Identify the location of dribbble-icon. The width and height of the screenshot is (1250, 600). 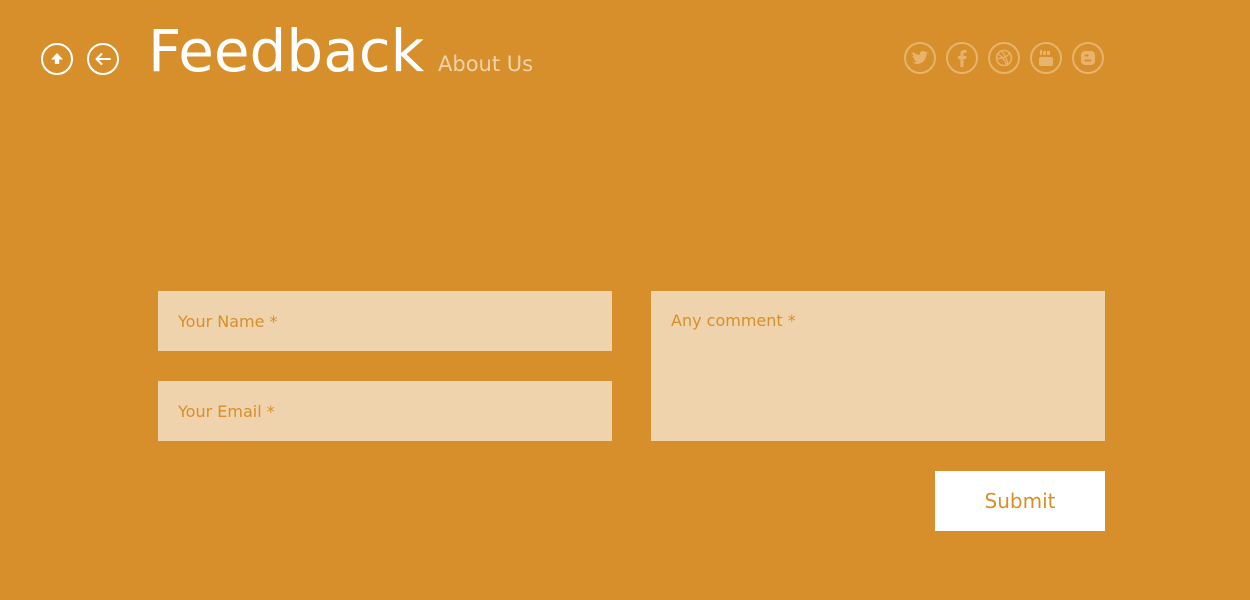
(1004, 58).